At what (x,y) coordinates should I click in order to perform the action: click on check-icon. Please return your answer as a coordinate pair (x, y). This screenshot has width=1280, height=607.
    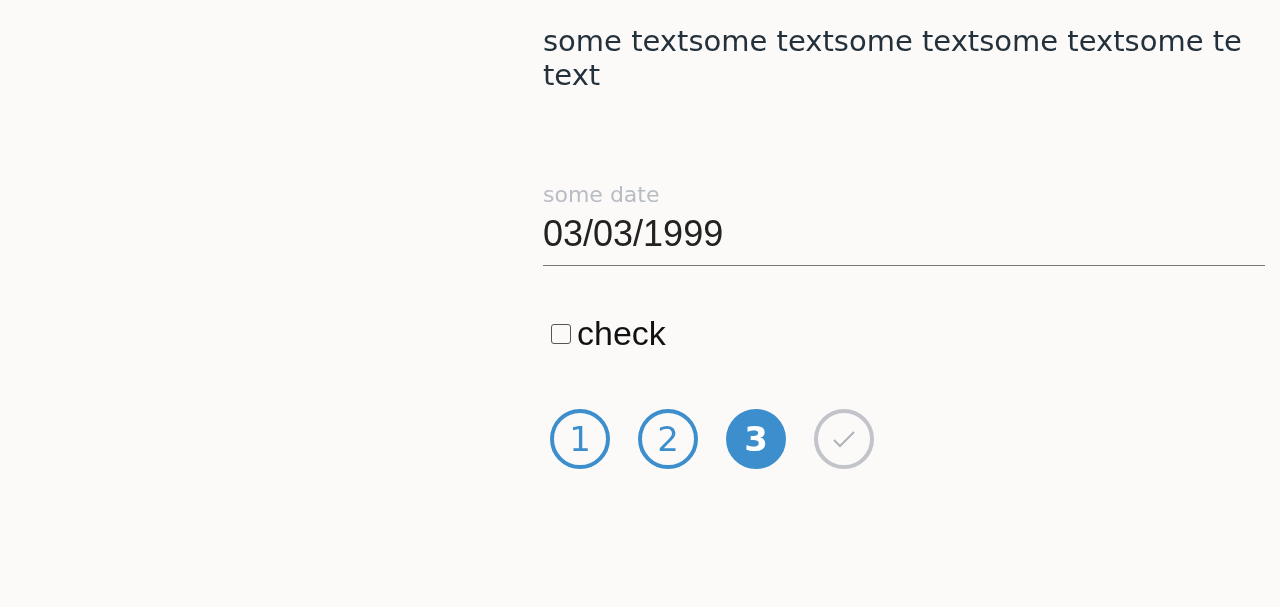
    Looking at the image, I should click on (844, 439).